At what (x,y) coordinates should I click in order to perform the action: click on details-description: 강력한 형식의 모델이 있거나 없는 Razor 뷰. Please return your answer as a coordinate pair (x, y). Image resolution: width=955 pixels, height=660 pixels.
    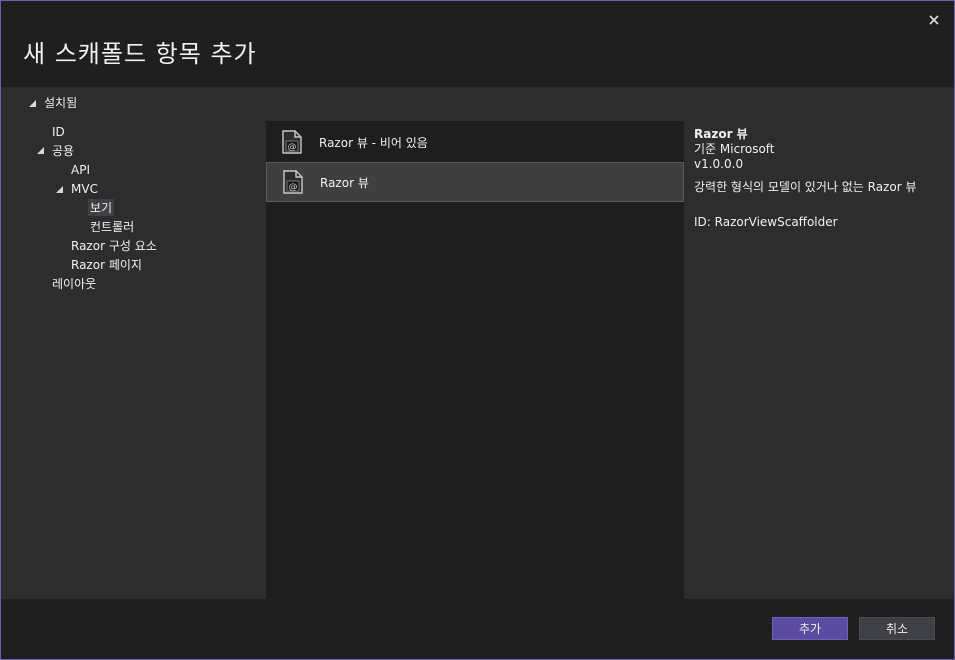
    Looking at the image, I should click on (805, 187).